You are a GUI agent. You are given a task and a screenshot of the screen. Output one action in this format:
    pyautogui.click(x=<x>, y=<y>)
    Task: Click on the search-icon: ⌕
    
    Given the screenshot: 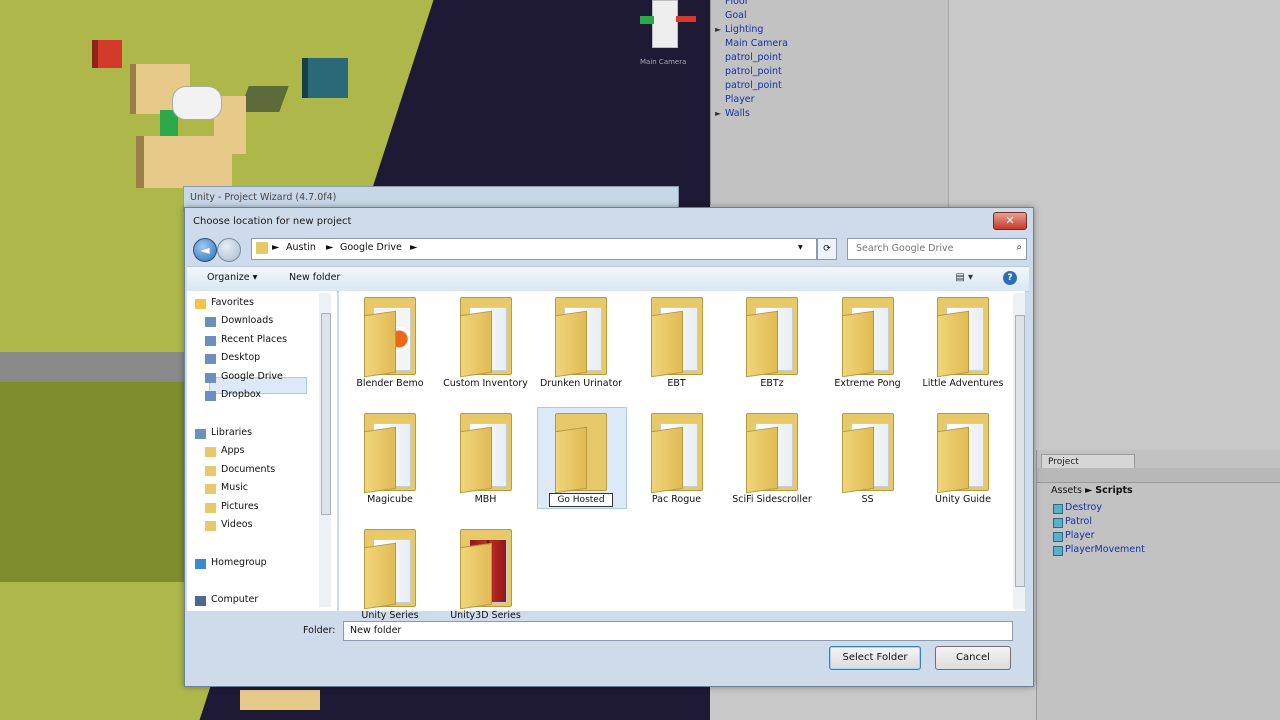 What is the action you would take?
    pyautogui.click(x=1019, y=247)
    